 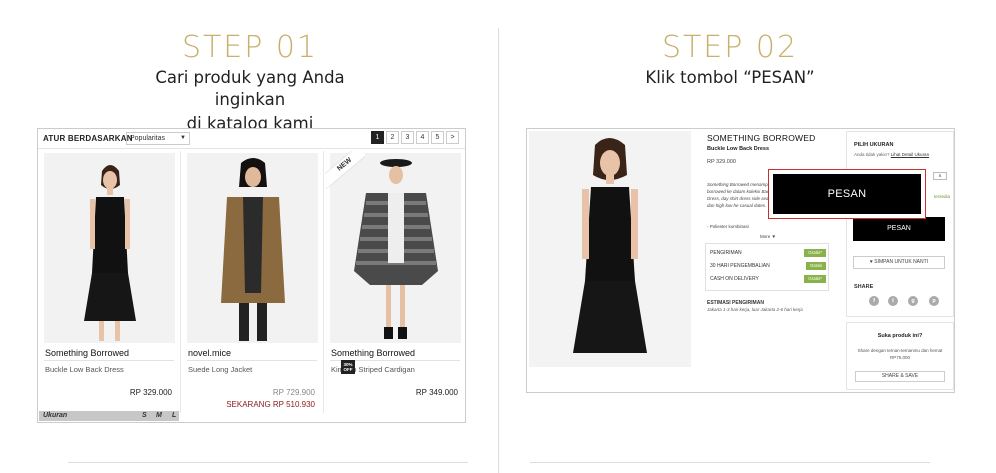 I want to click on product-name-1: Buckle Low Back Dress, so click(x=84, y=369).